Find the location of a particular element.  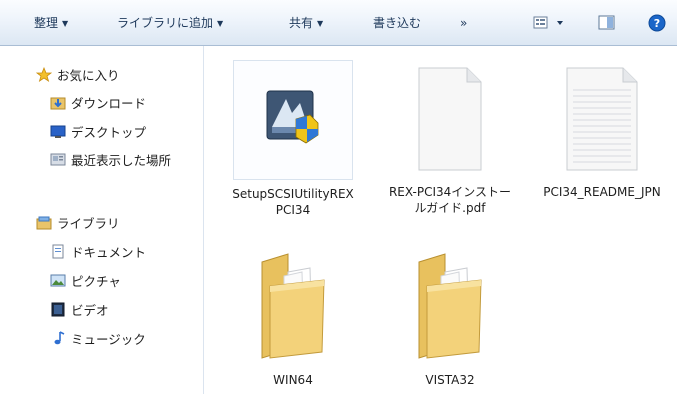

nav-item-pictures: ピクチャ is located at coordinates (85, 282).